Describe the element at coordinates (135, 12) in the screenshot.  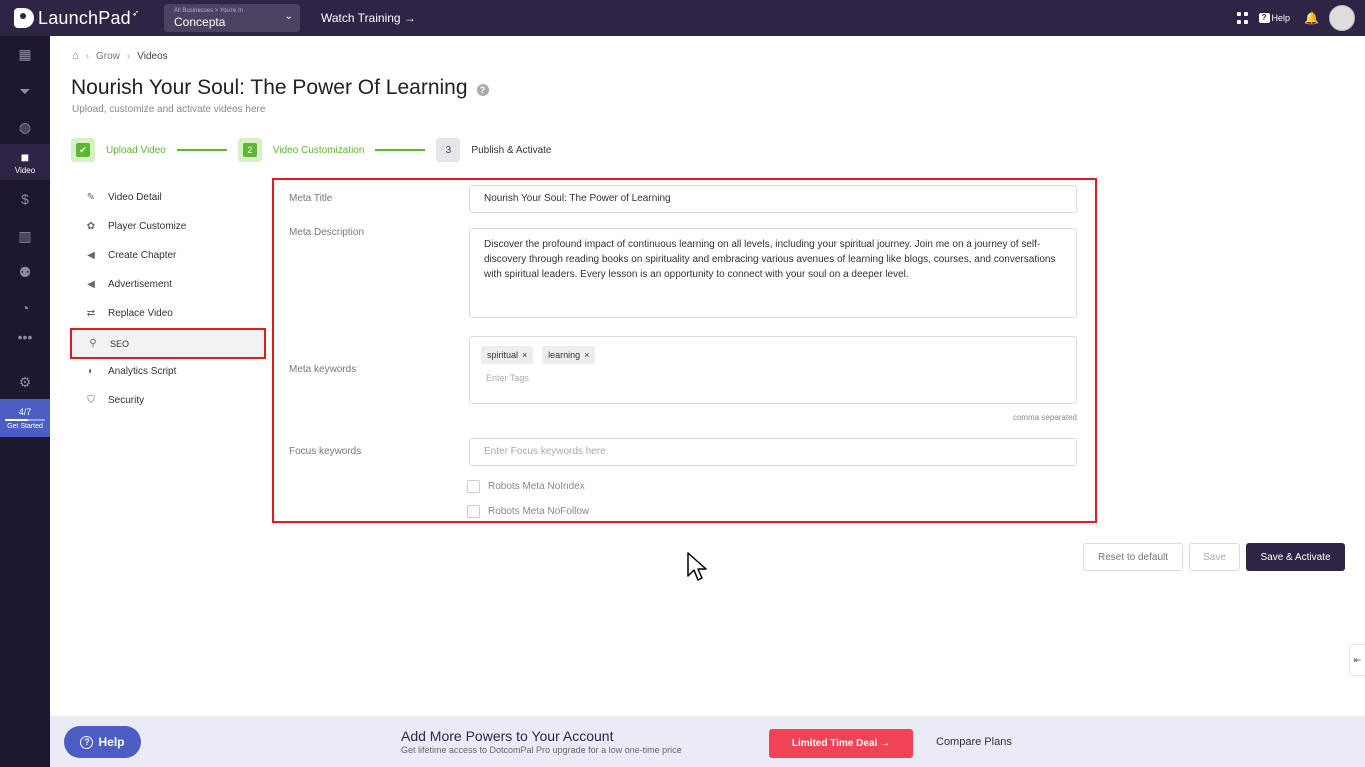
I see `rocket-icon: ➶` at that location.